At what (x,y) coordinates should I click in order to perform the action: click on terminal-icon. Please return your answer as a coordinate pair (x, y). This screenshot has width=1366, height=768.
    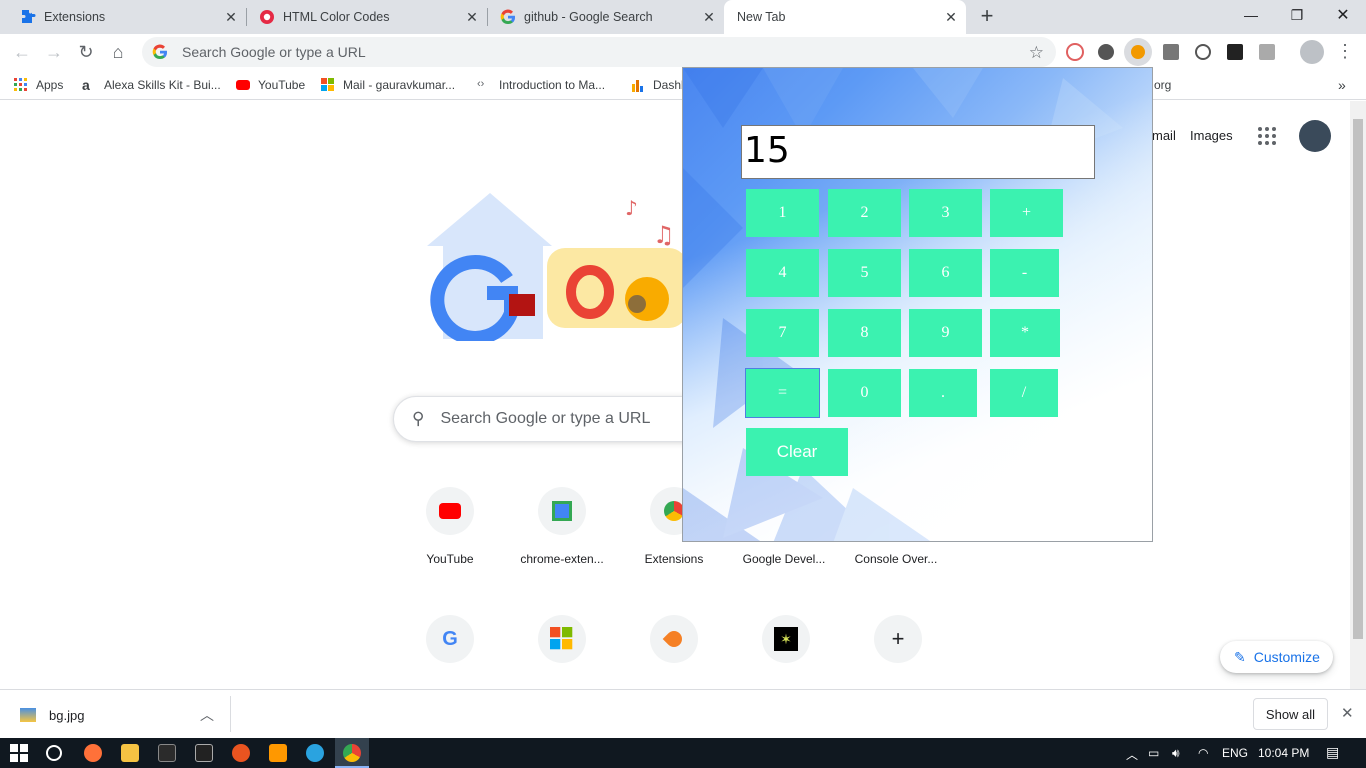
    Looking at the image, I should click on (167, 753).